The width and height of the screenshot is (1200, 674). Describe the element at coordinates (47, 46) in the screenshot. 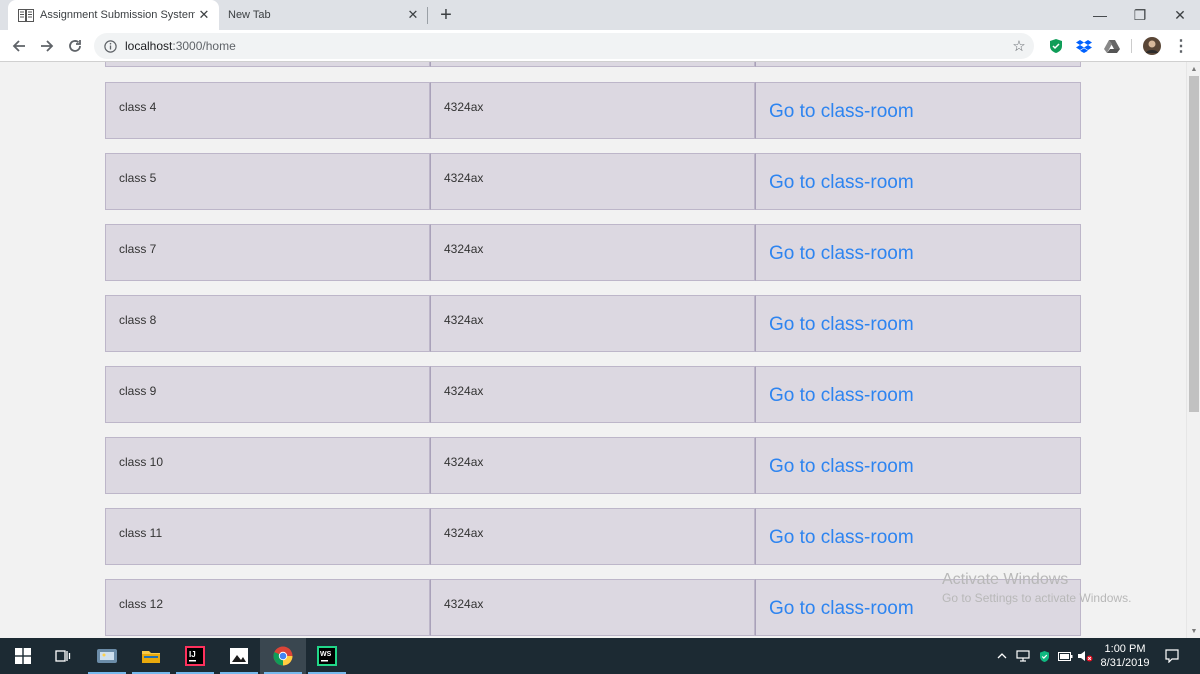

I see `forward-arrow-icon` at that location.